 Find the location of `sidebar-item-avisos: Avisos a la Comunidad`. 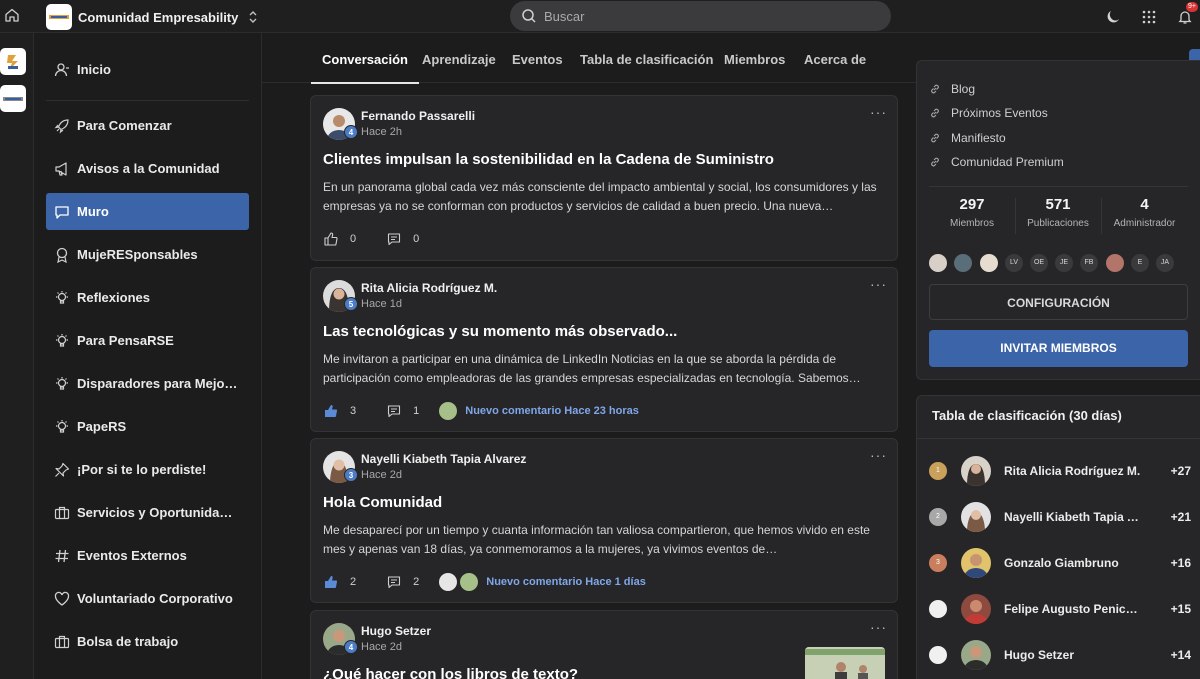

sidebar-item-avisos: Avisos a la Comunidad is located at coordinates (147, 168).